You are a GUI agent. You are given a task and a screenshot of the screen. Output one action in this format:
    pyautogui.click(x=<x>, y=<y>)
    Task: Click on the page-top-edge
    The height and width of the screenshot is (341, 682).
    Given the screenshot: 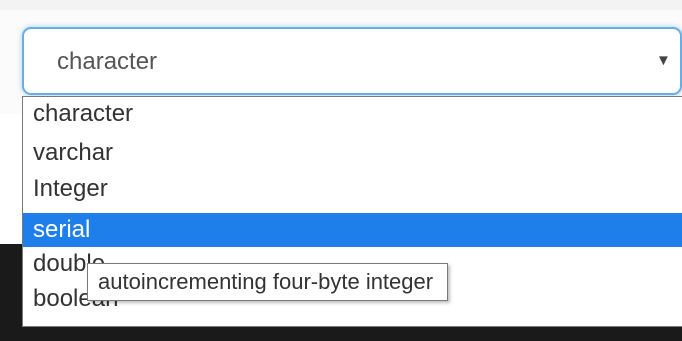 What is the action you would take?
    pyautogui.click(x=341, y=5)
    